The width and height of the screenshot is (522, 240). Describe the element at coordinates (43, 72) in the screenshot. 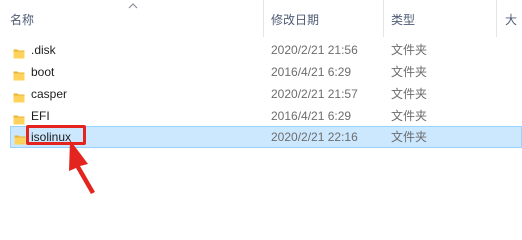

I see `file-name: boot` at that location.